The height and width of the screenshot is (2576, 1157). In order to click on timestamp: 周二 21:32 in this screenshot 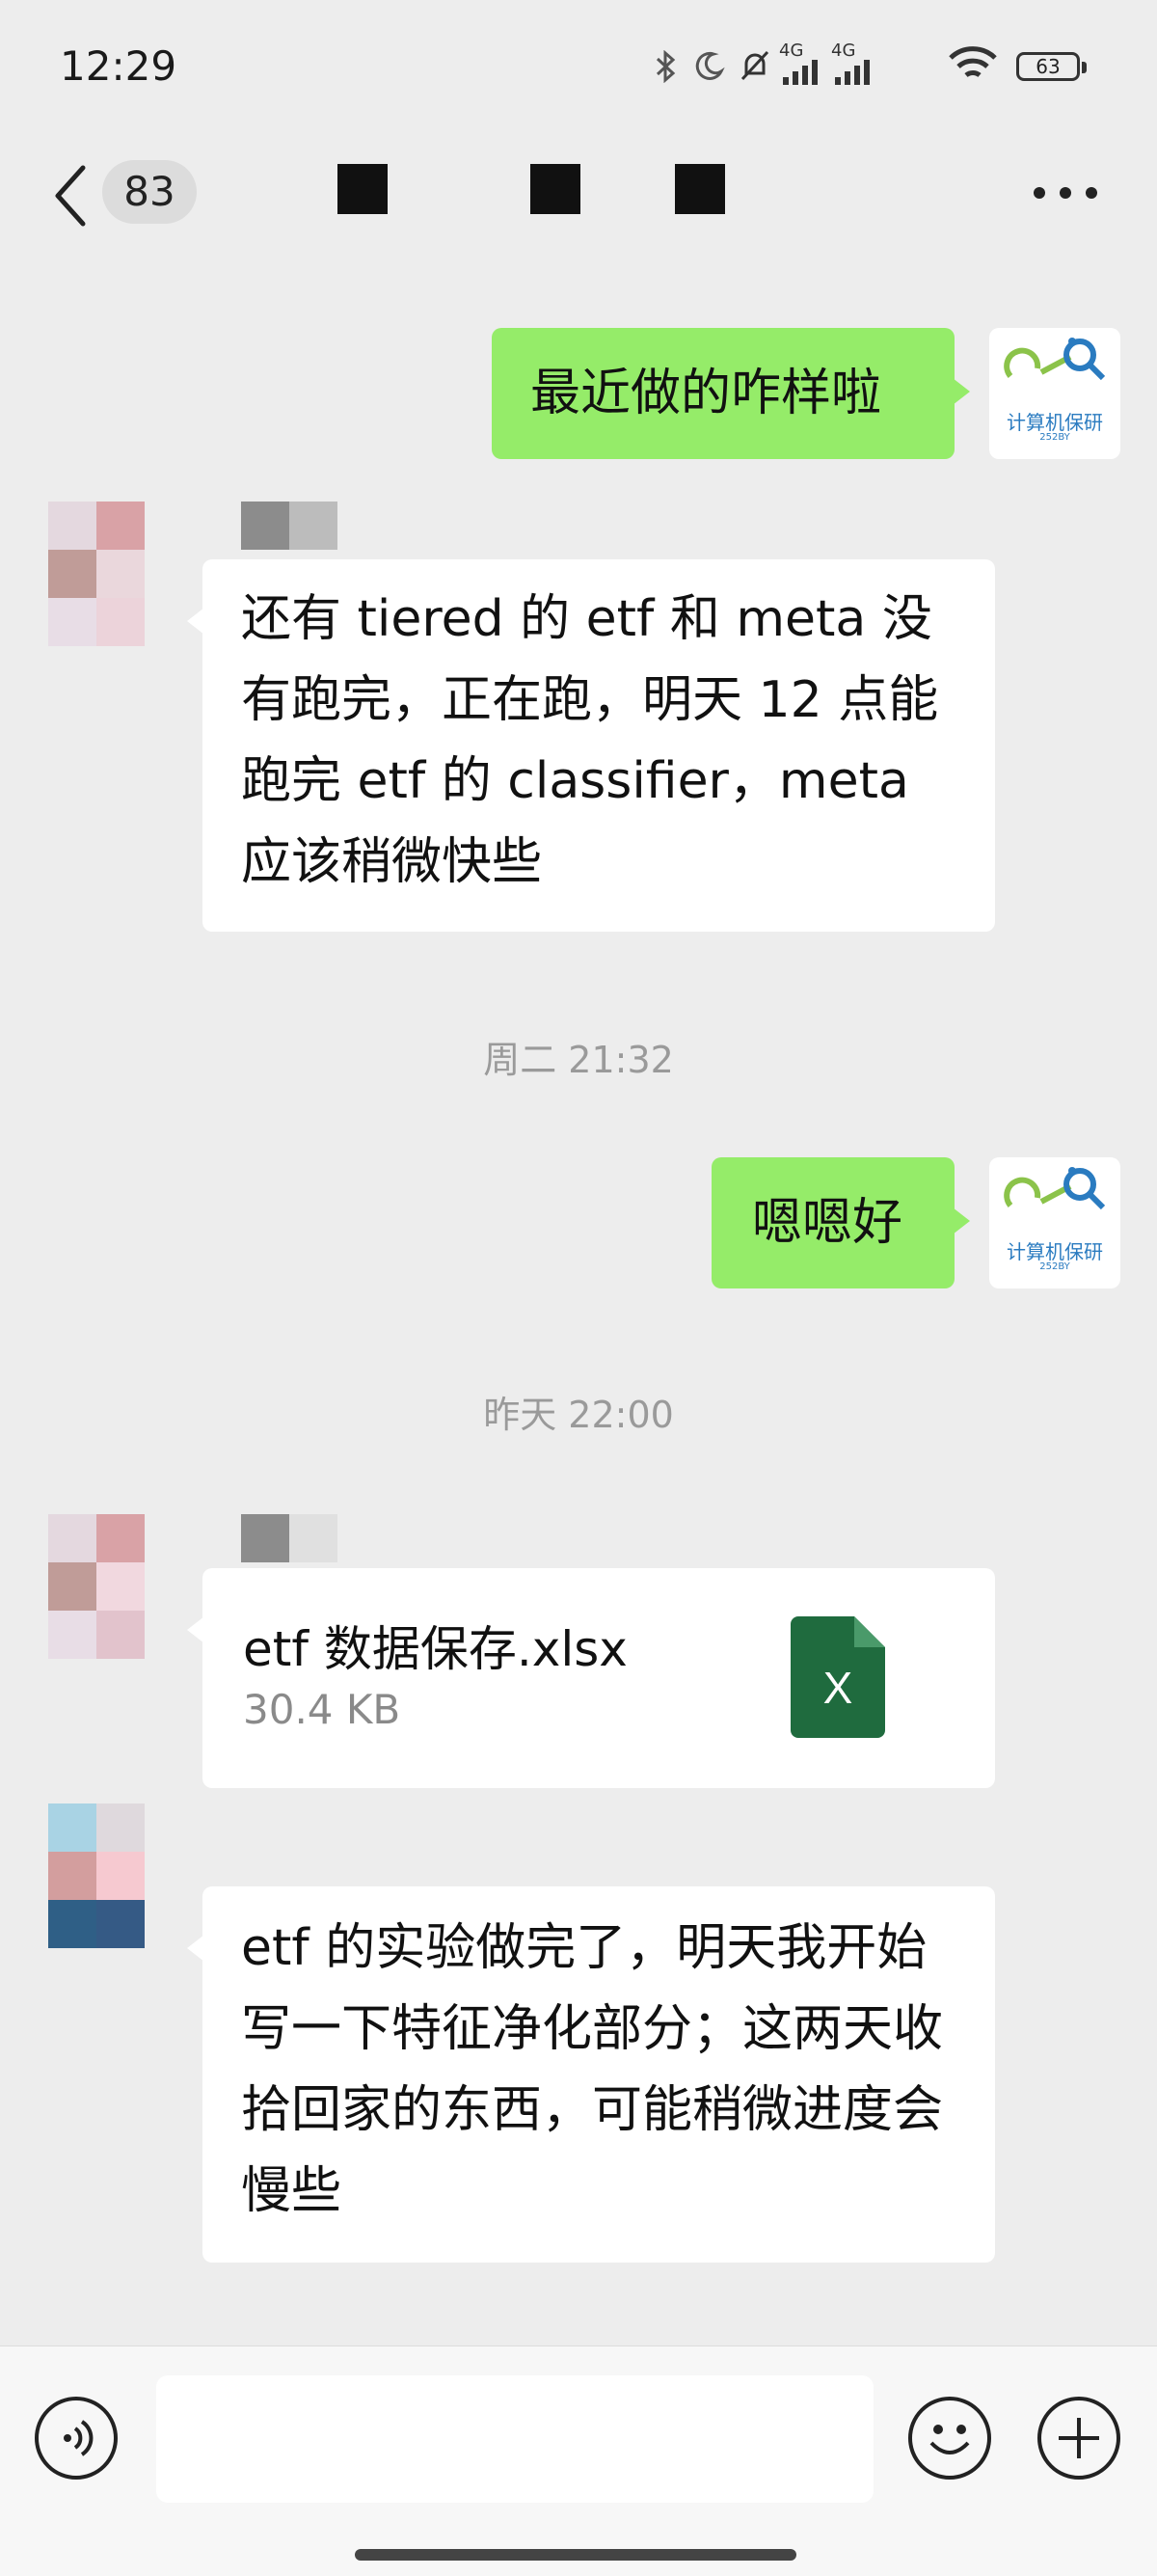, I will do `click(578, 1060)`.